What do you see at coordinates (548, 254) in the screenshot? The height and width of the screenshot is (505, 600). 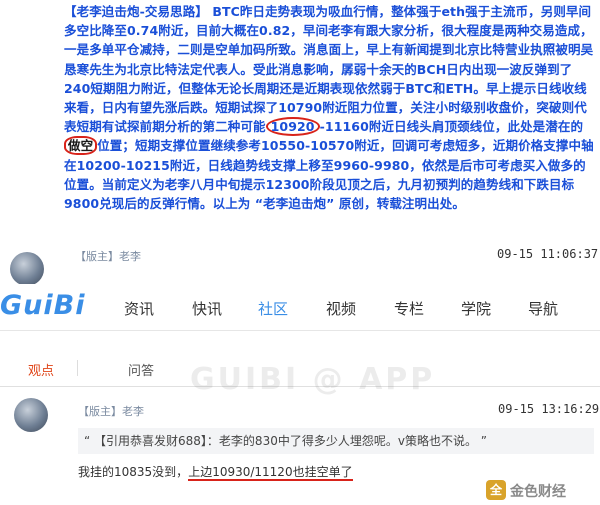 I see `post-time: 09-15 11:06:37` at bounding box center [548, 254].